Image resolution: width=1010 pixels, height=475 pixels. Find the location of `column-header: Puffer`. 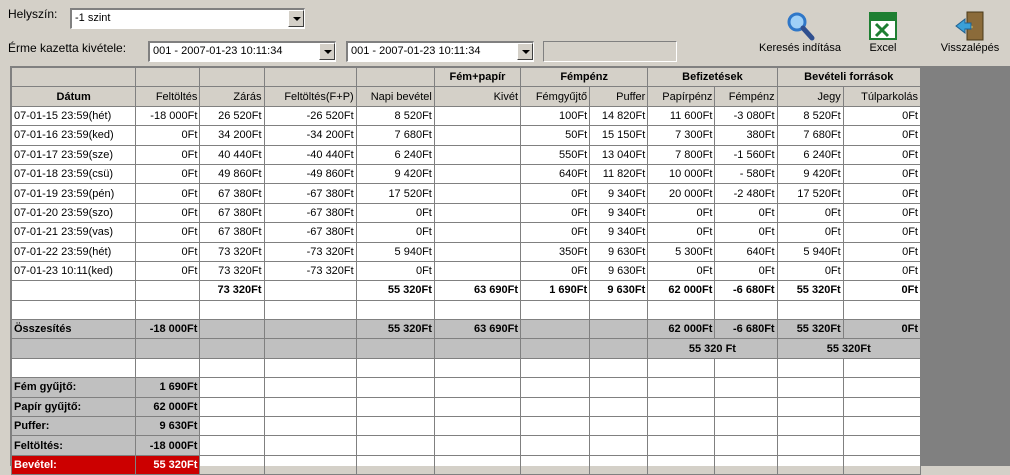

column-header: Puffer is located at coordinates (619, 96).